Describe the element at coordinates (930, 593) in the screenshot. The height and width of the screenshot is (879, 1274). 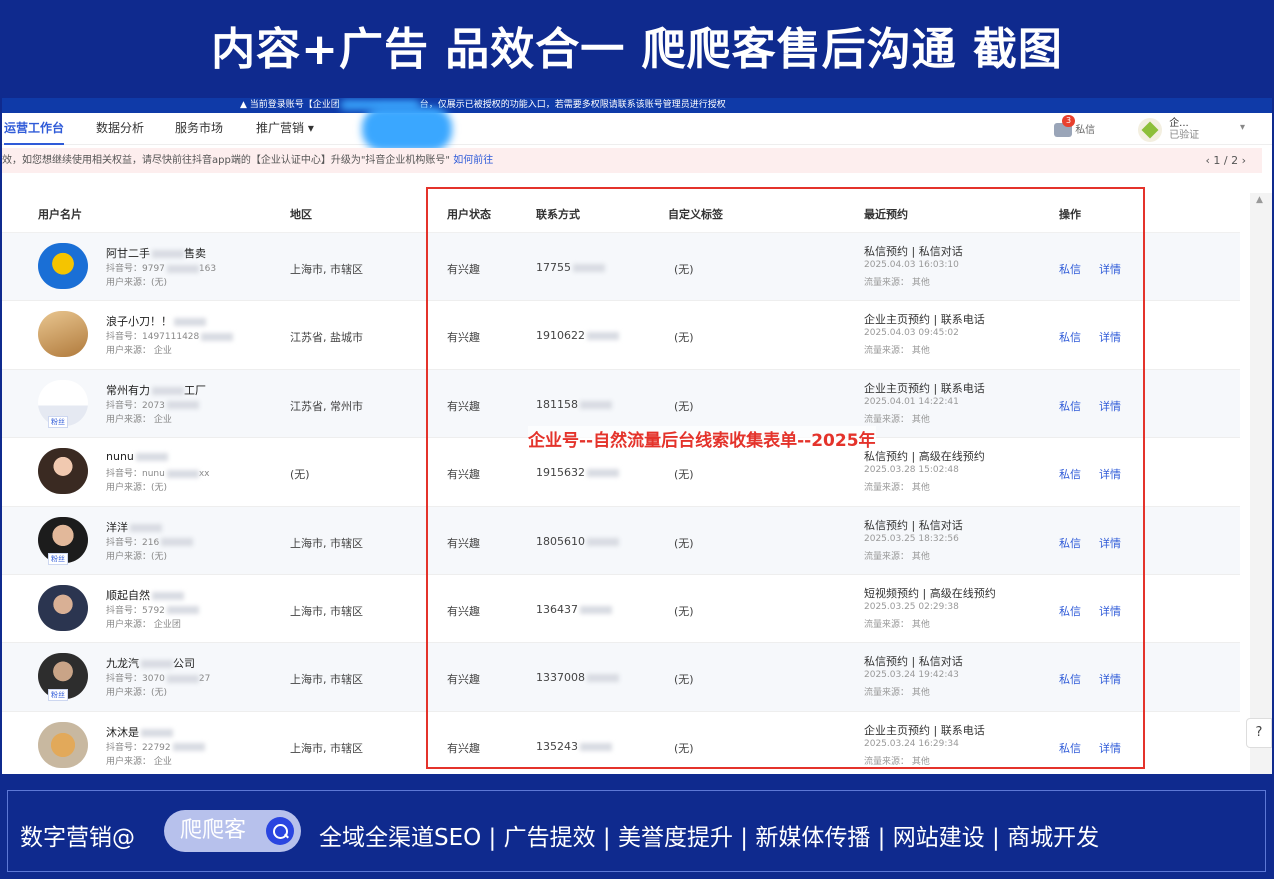
I see `latest-appointment: 短视频预约 | 高级在线预约` at that location.